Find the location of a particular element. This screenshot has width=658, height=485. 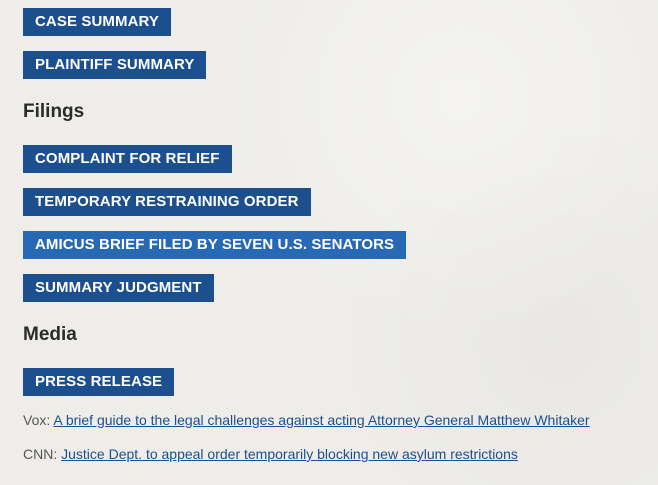

plaintiff-summary-button: PLAINTIFF SUMMARY is located at coordinates (115, 65).